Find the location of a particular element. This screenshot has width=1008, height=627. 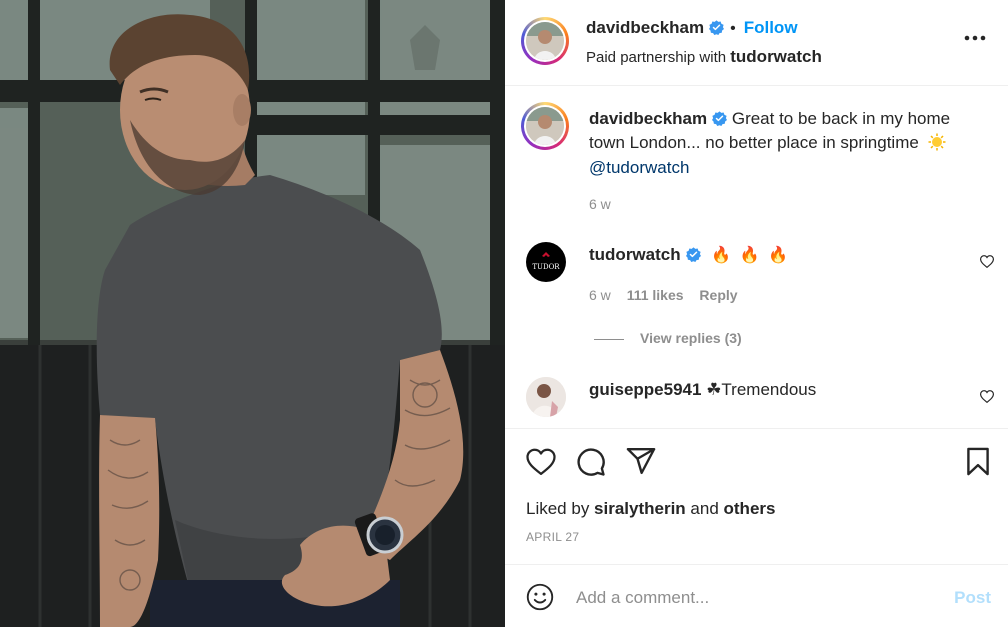

liked-by-others: others is located at coordinates (750, 508).